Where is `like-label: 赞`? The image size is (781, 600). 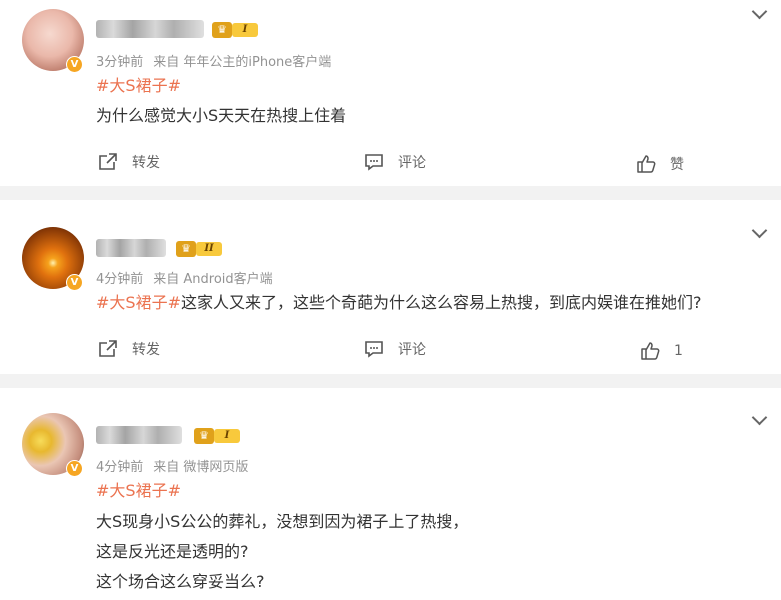
like-label: 赞 is located at coordinates (677, 165).